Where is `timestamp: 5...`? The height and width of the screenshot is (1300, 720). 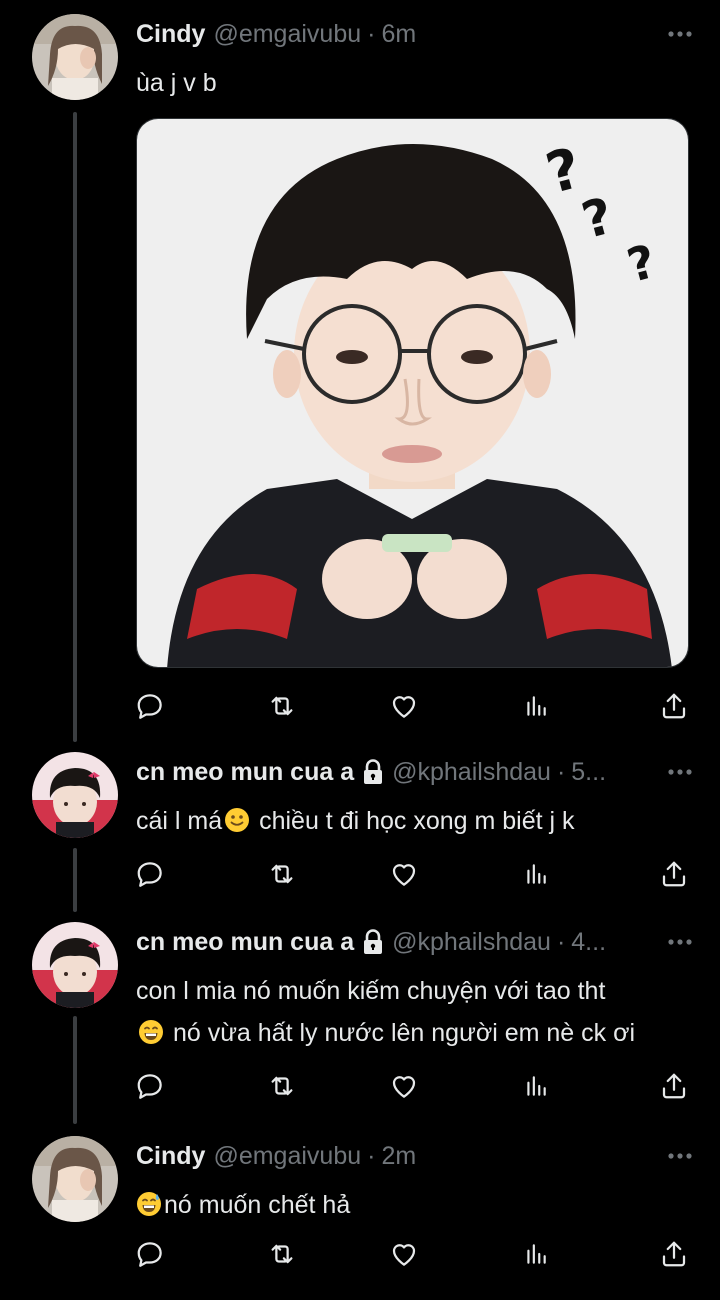
timestamp: 5... is located at coordinates (588, 772).